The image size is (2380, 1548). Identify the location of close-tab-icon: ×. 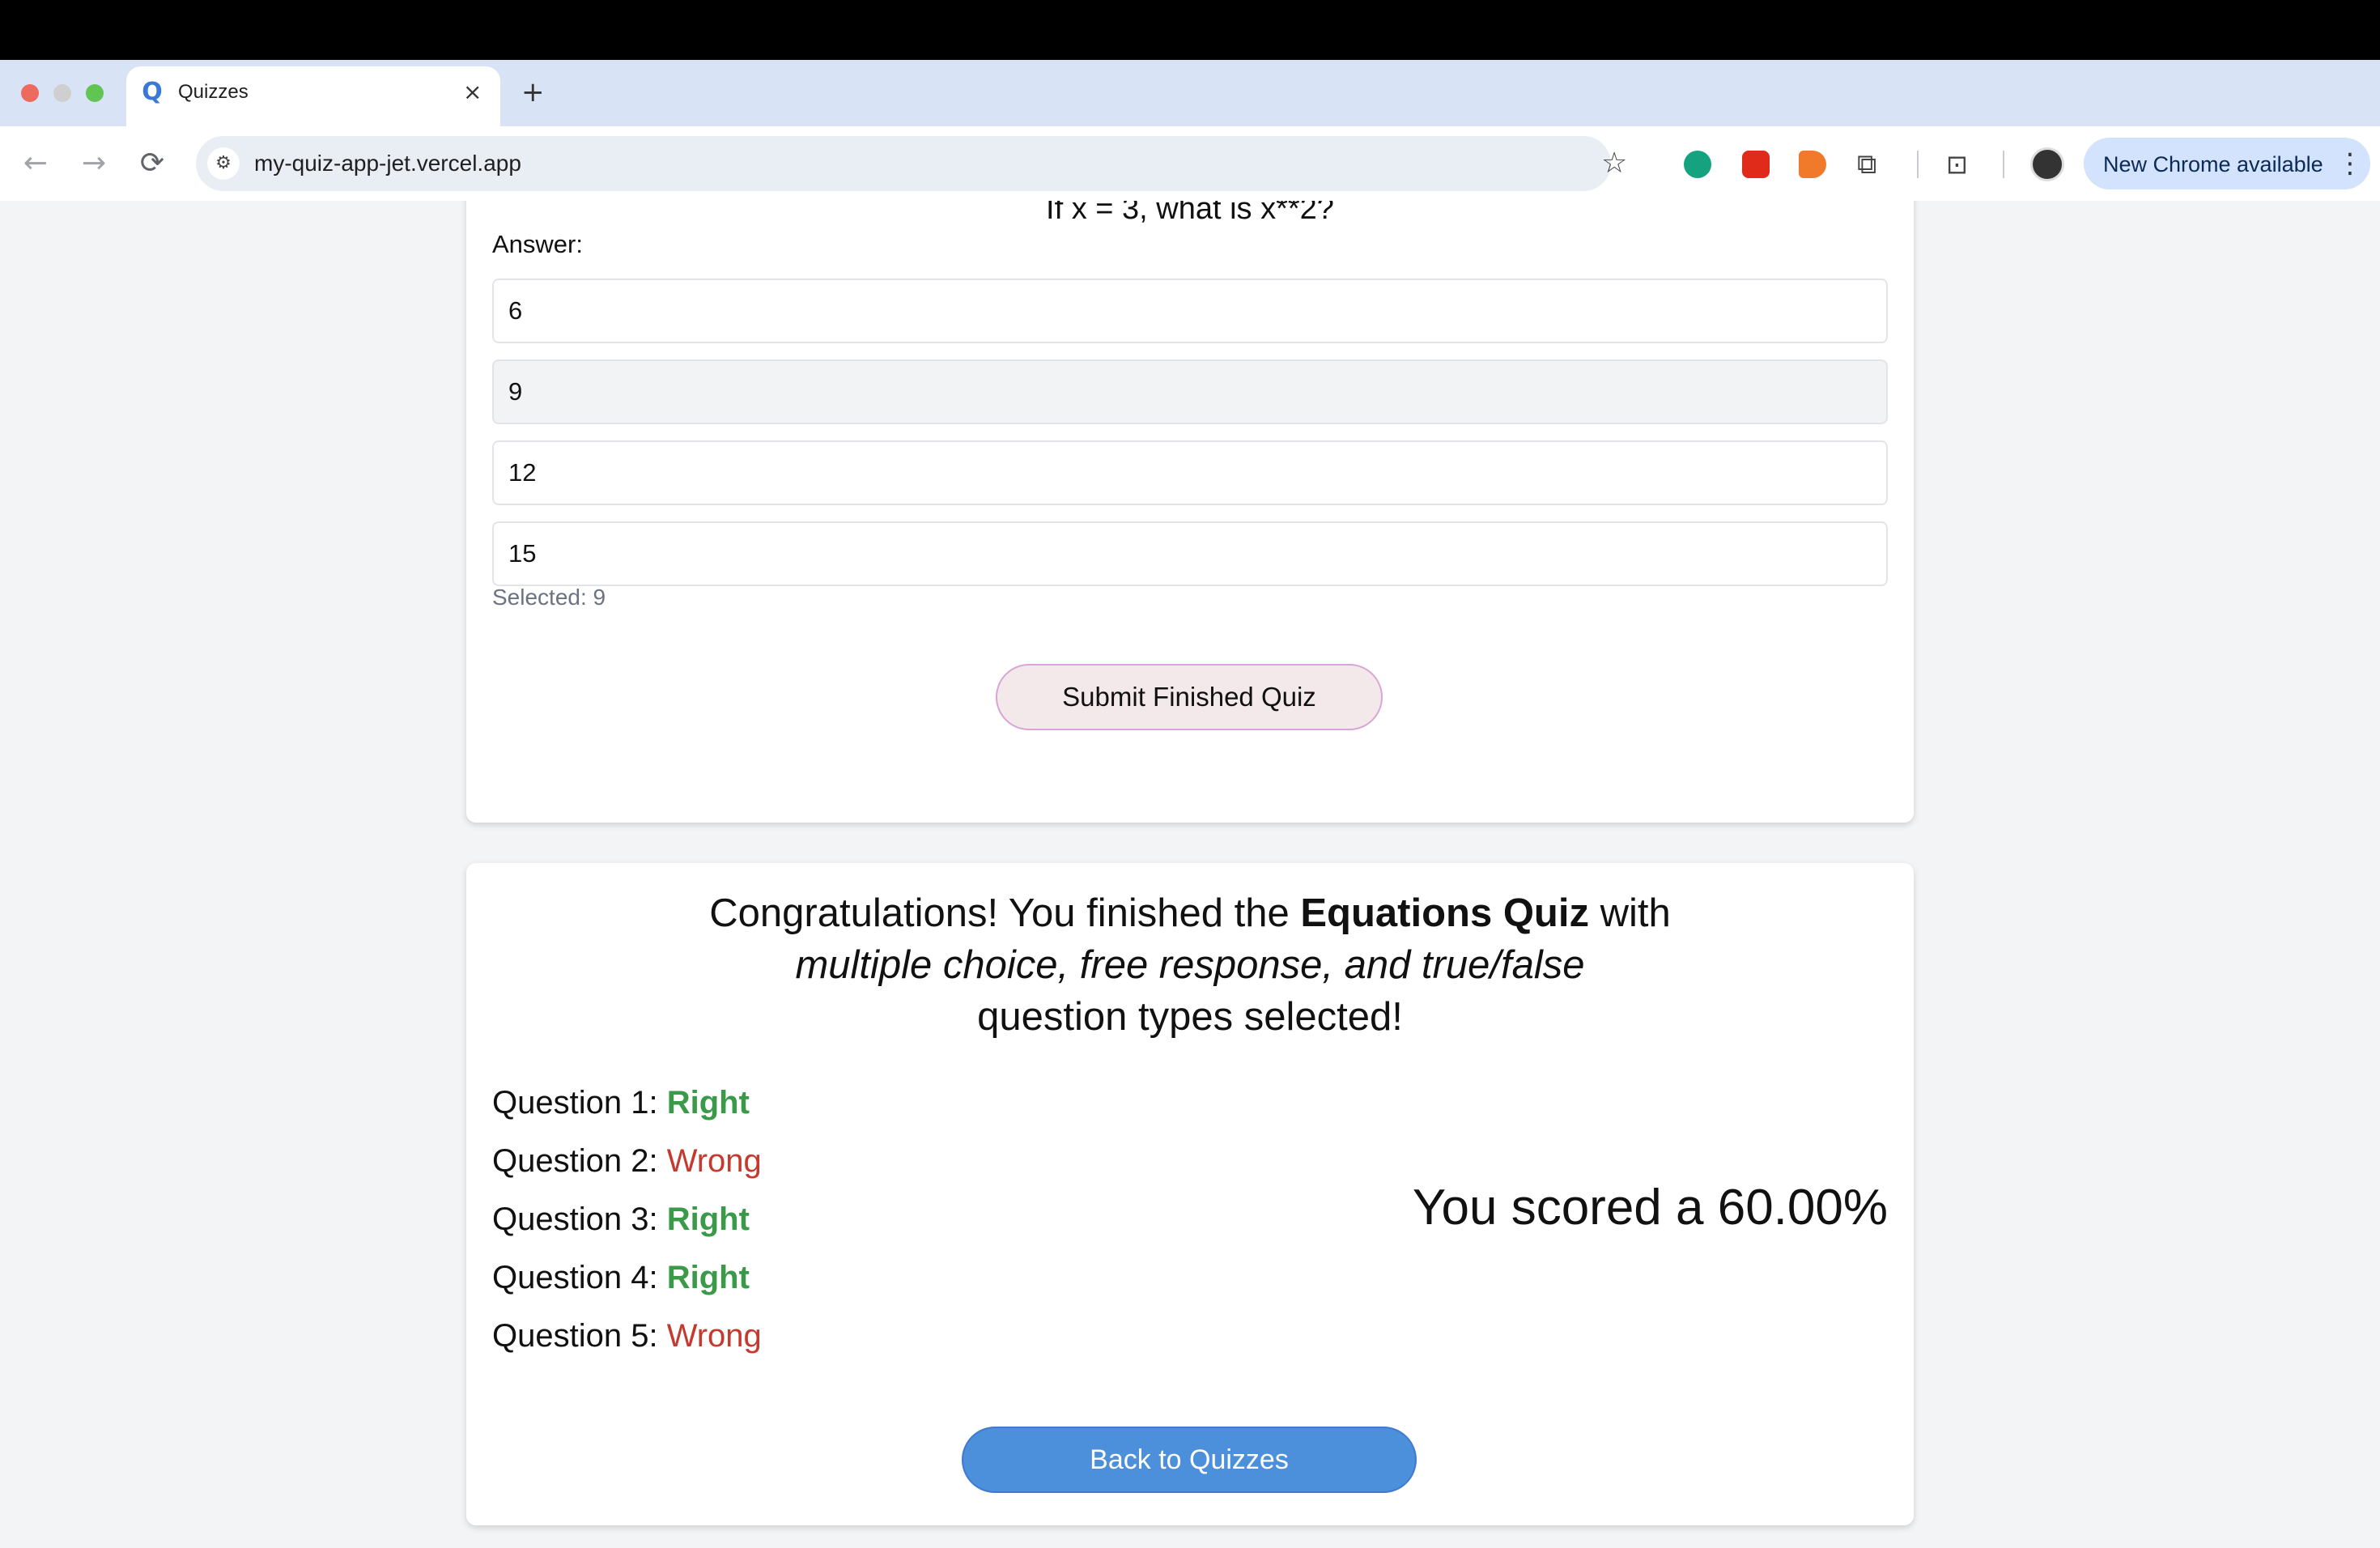
(473, 92).